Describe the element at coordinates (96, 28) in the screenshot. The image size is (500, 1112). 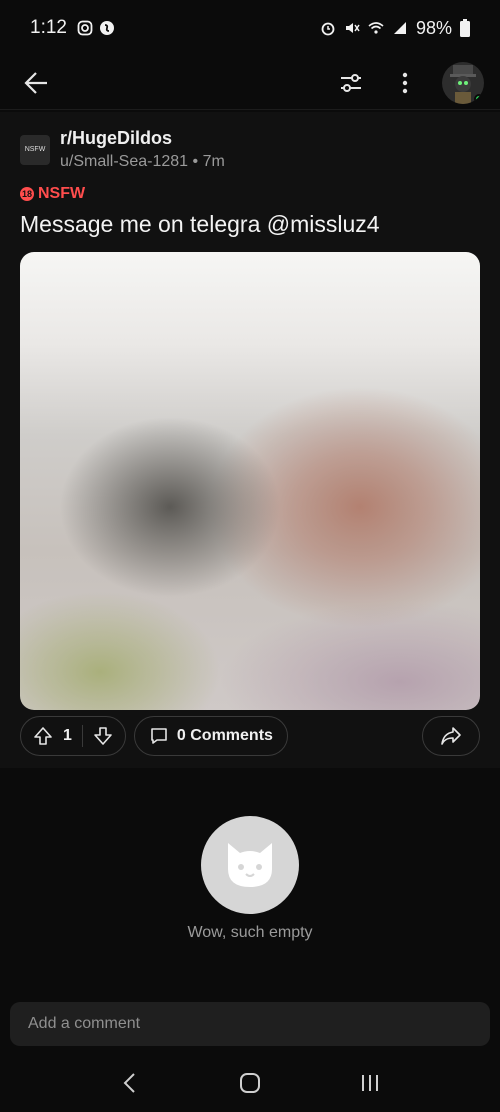
I see `status-notification-icons` at that location.